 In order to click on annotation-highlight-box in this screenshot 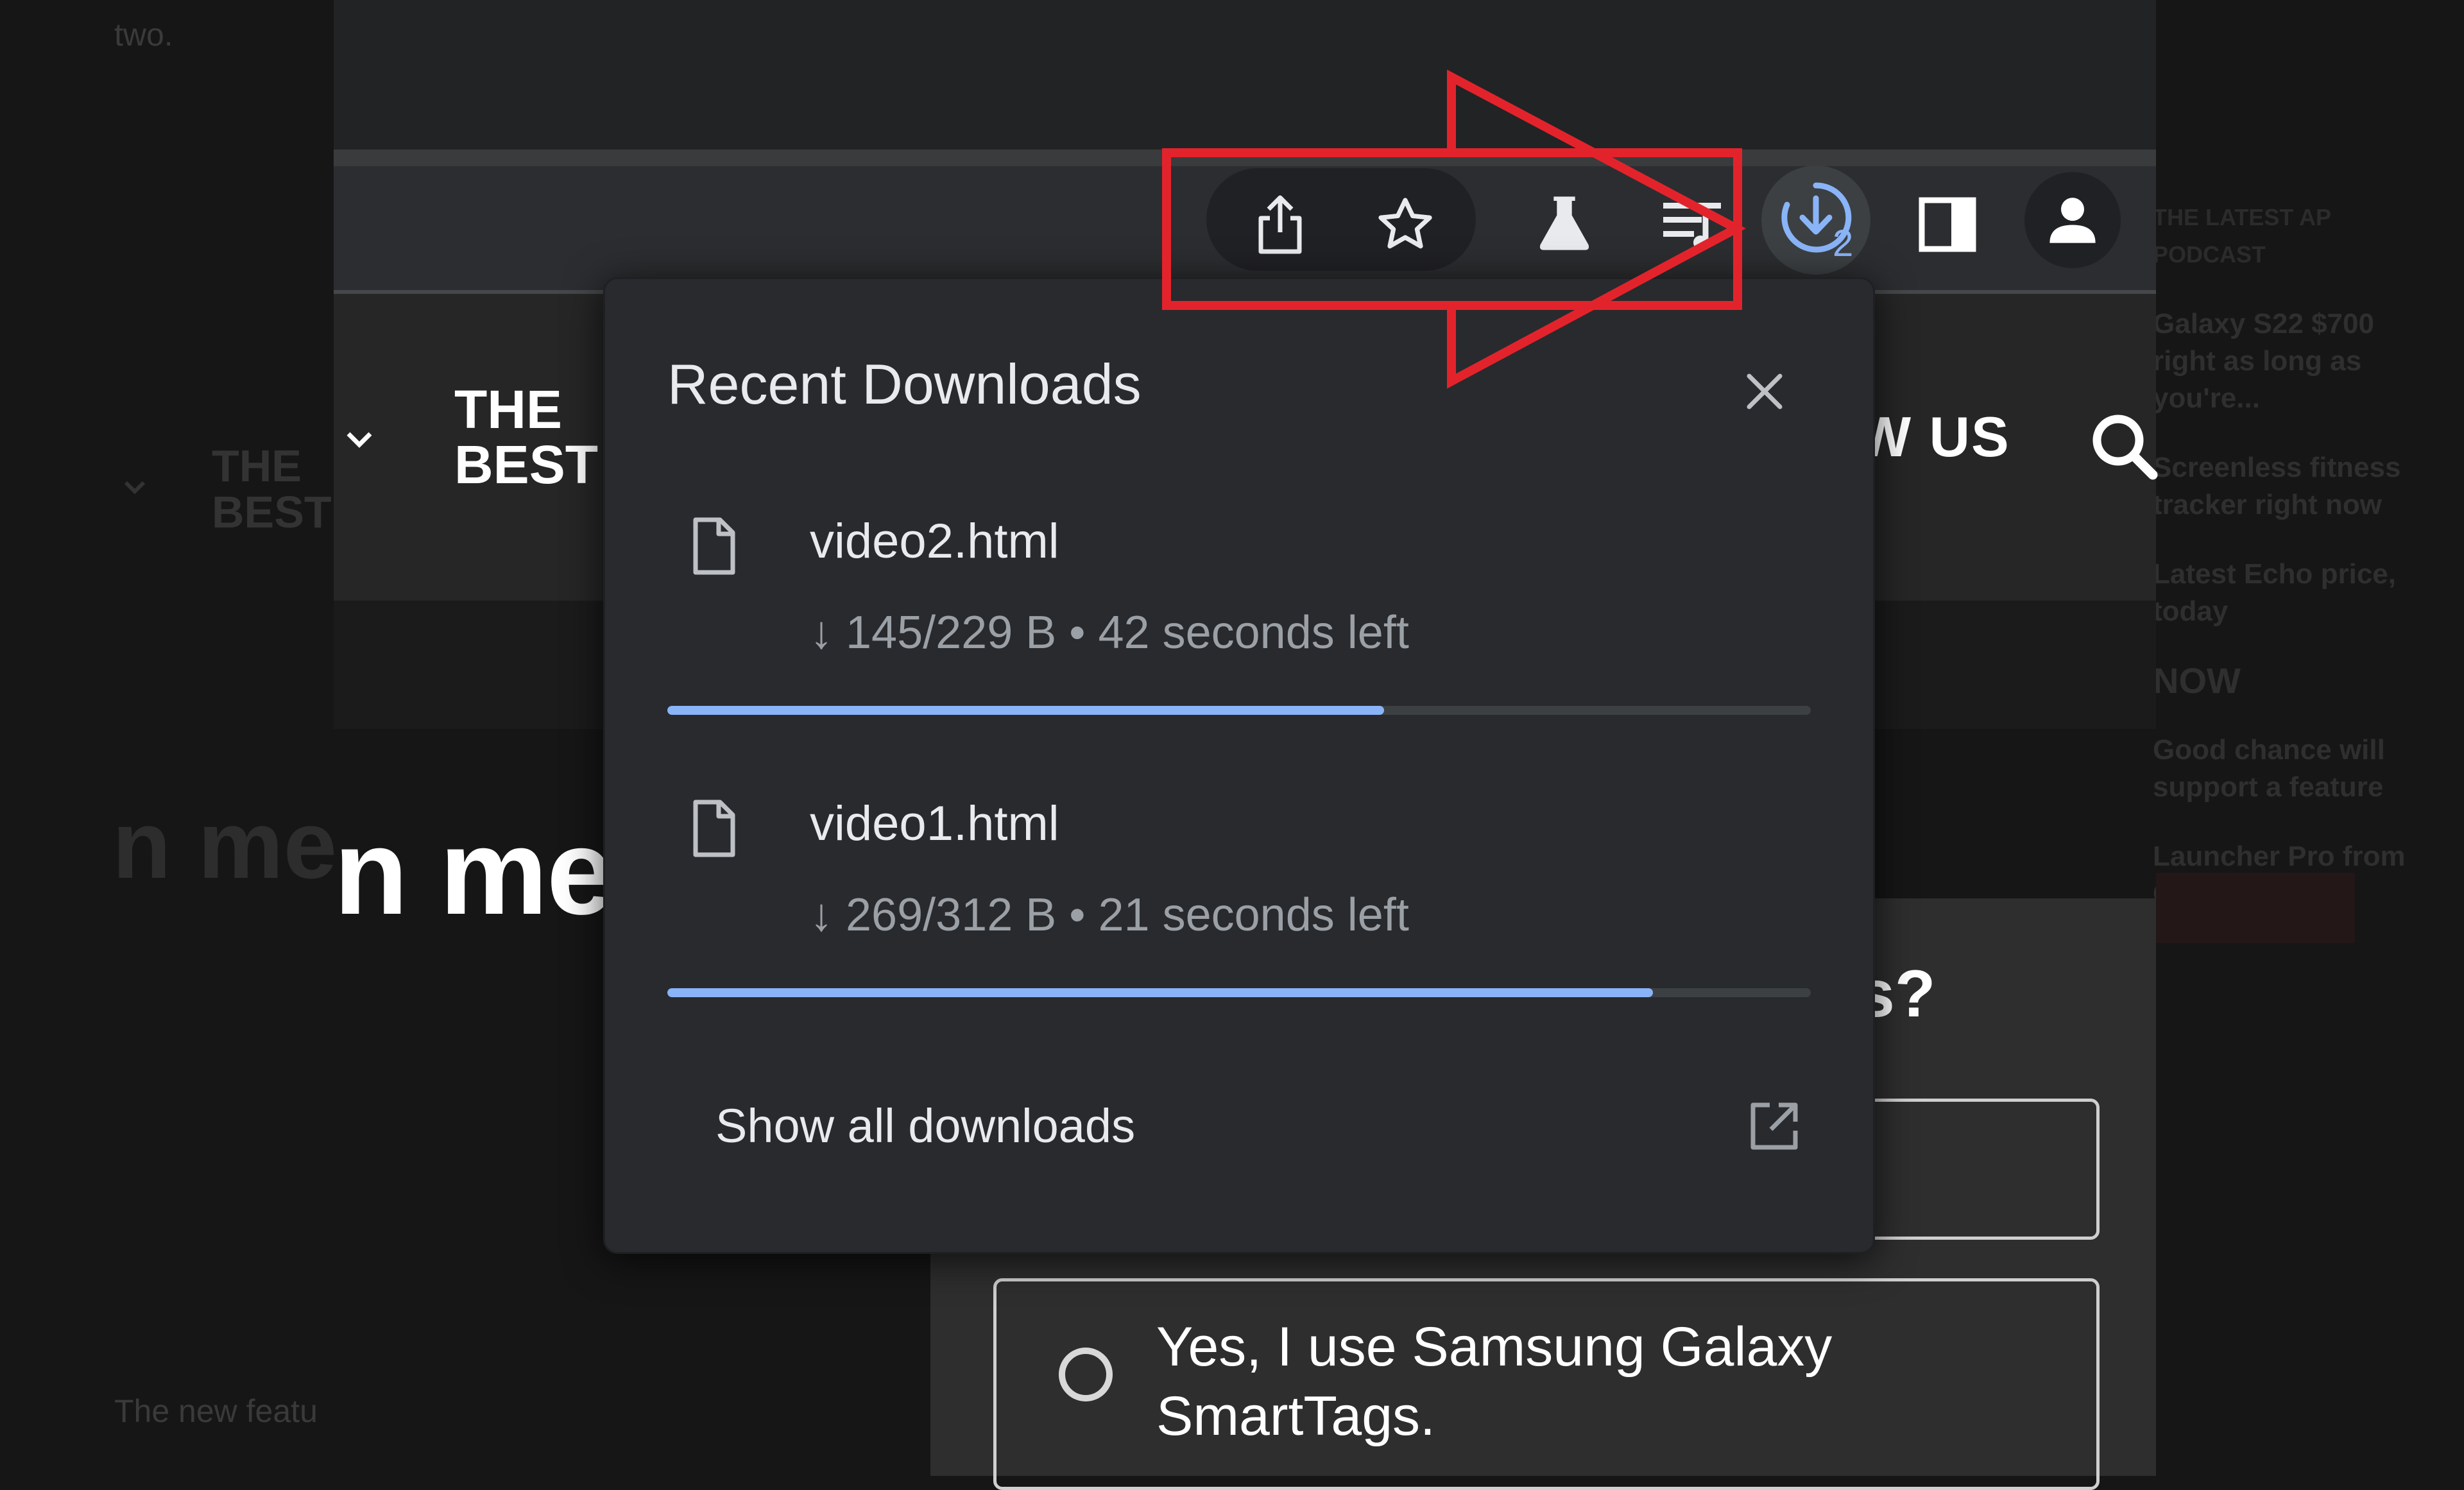, I will do `click(1452, 229)`.